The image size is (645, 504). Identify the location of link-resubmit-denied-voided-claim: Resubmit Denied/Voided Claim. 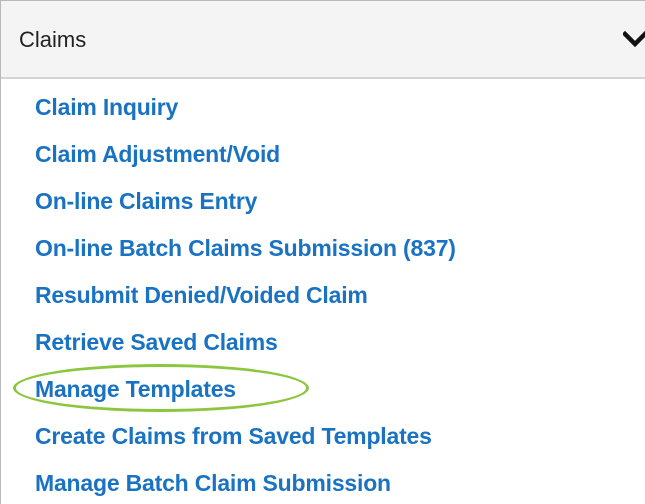
(201, 295).